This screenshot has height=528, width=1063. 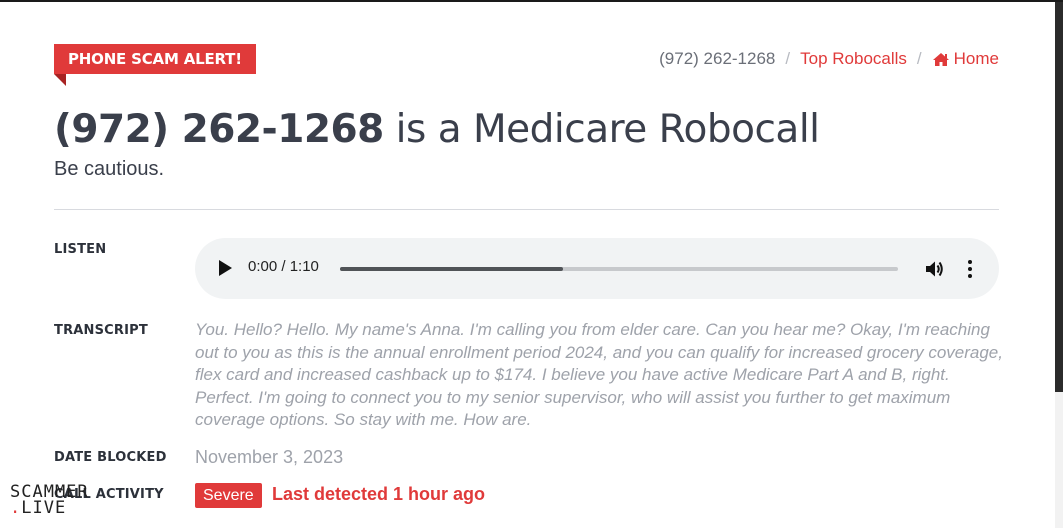 I want to click on phone-number: (972) 262-1268, so click(x=219, y=129).